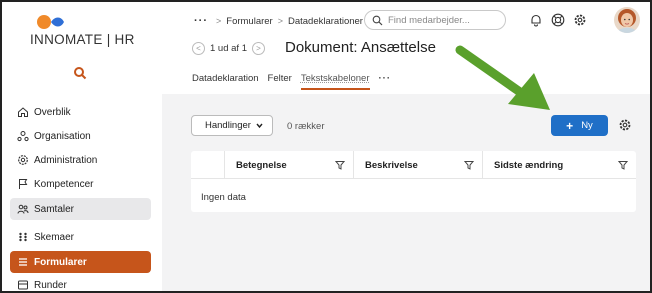  I want to click on brand-name: INNOMATE | HR, so click(82, 39).